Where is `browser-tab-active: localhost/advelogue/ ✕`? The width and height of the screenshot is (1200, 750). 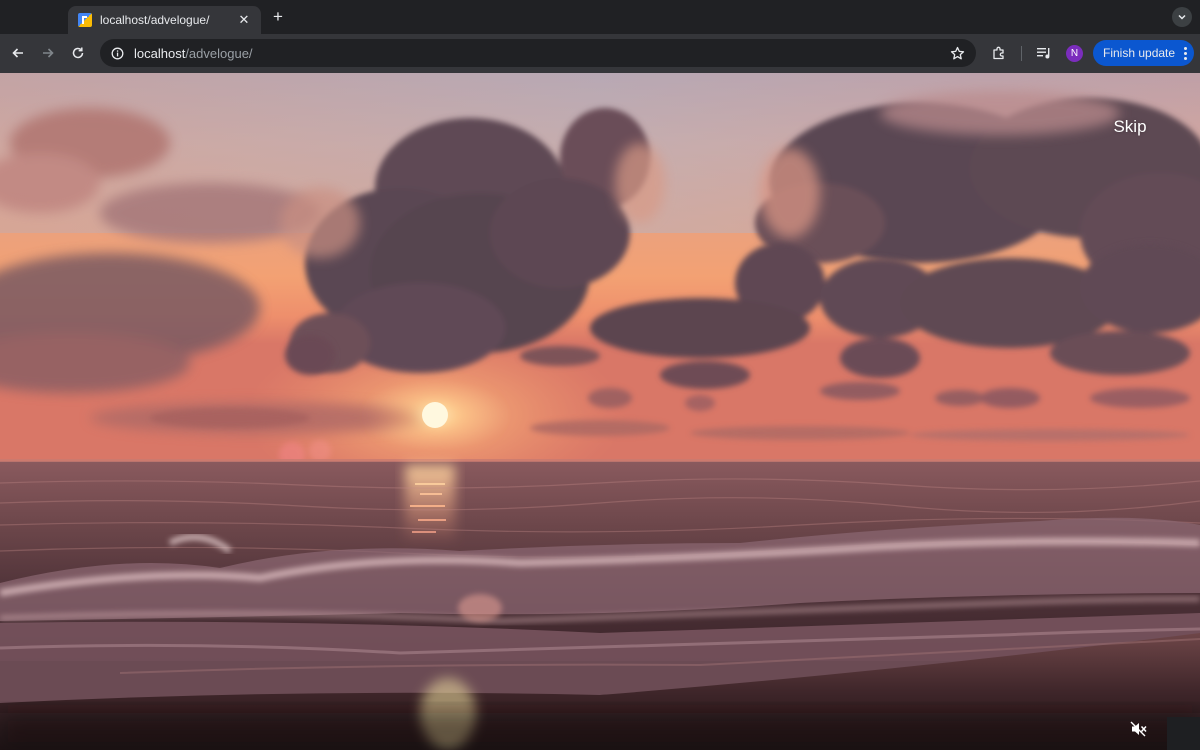
browser-tab-active: localhost/advelogue/ ✕ is located at coordinates (164, 20).